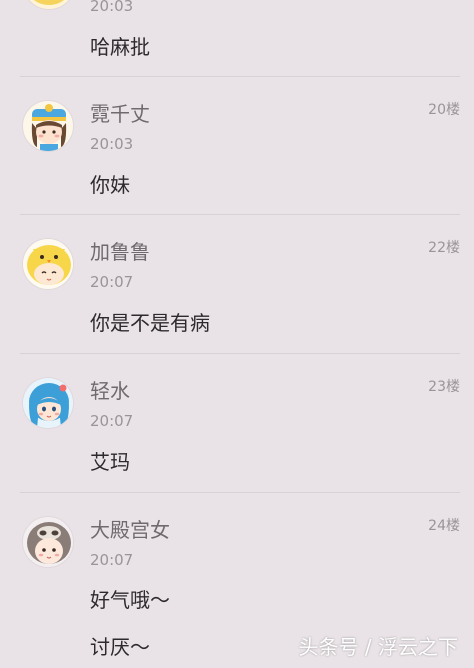 This screenshot has height=668, width=474. What do you see at coordinates (110, 185) in the screenshot?
I see `comment-content: 你妹` at bounding box center [110, 185].